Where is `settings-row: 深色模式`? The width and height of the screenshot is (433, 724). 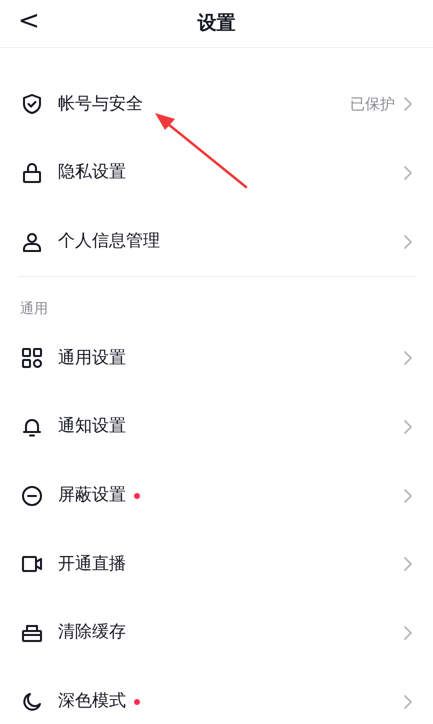 settings-row: 深色模式 is located at coordinates (216, 696).